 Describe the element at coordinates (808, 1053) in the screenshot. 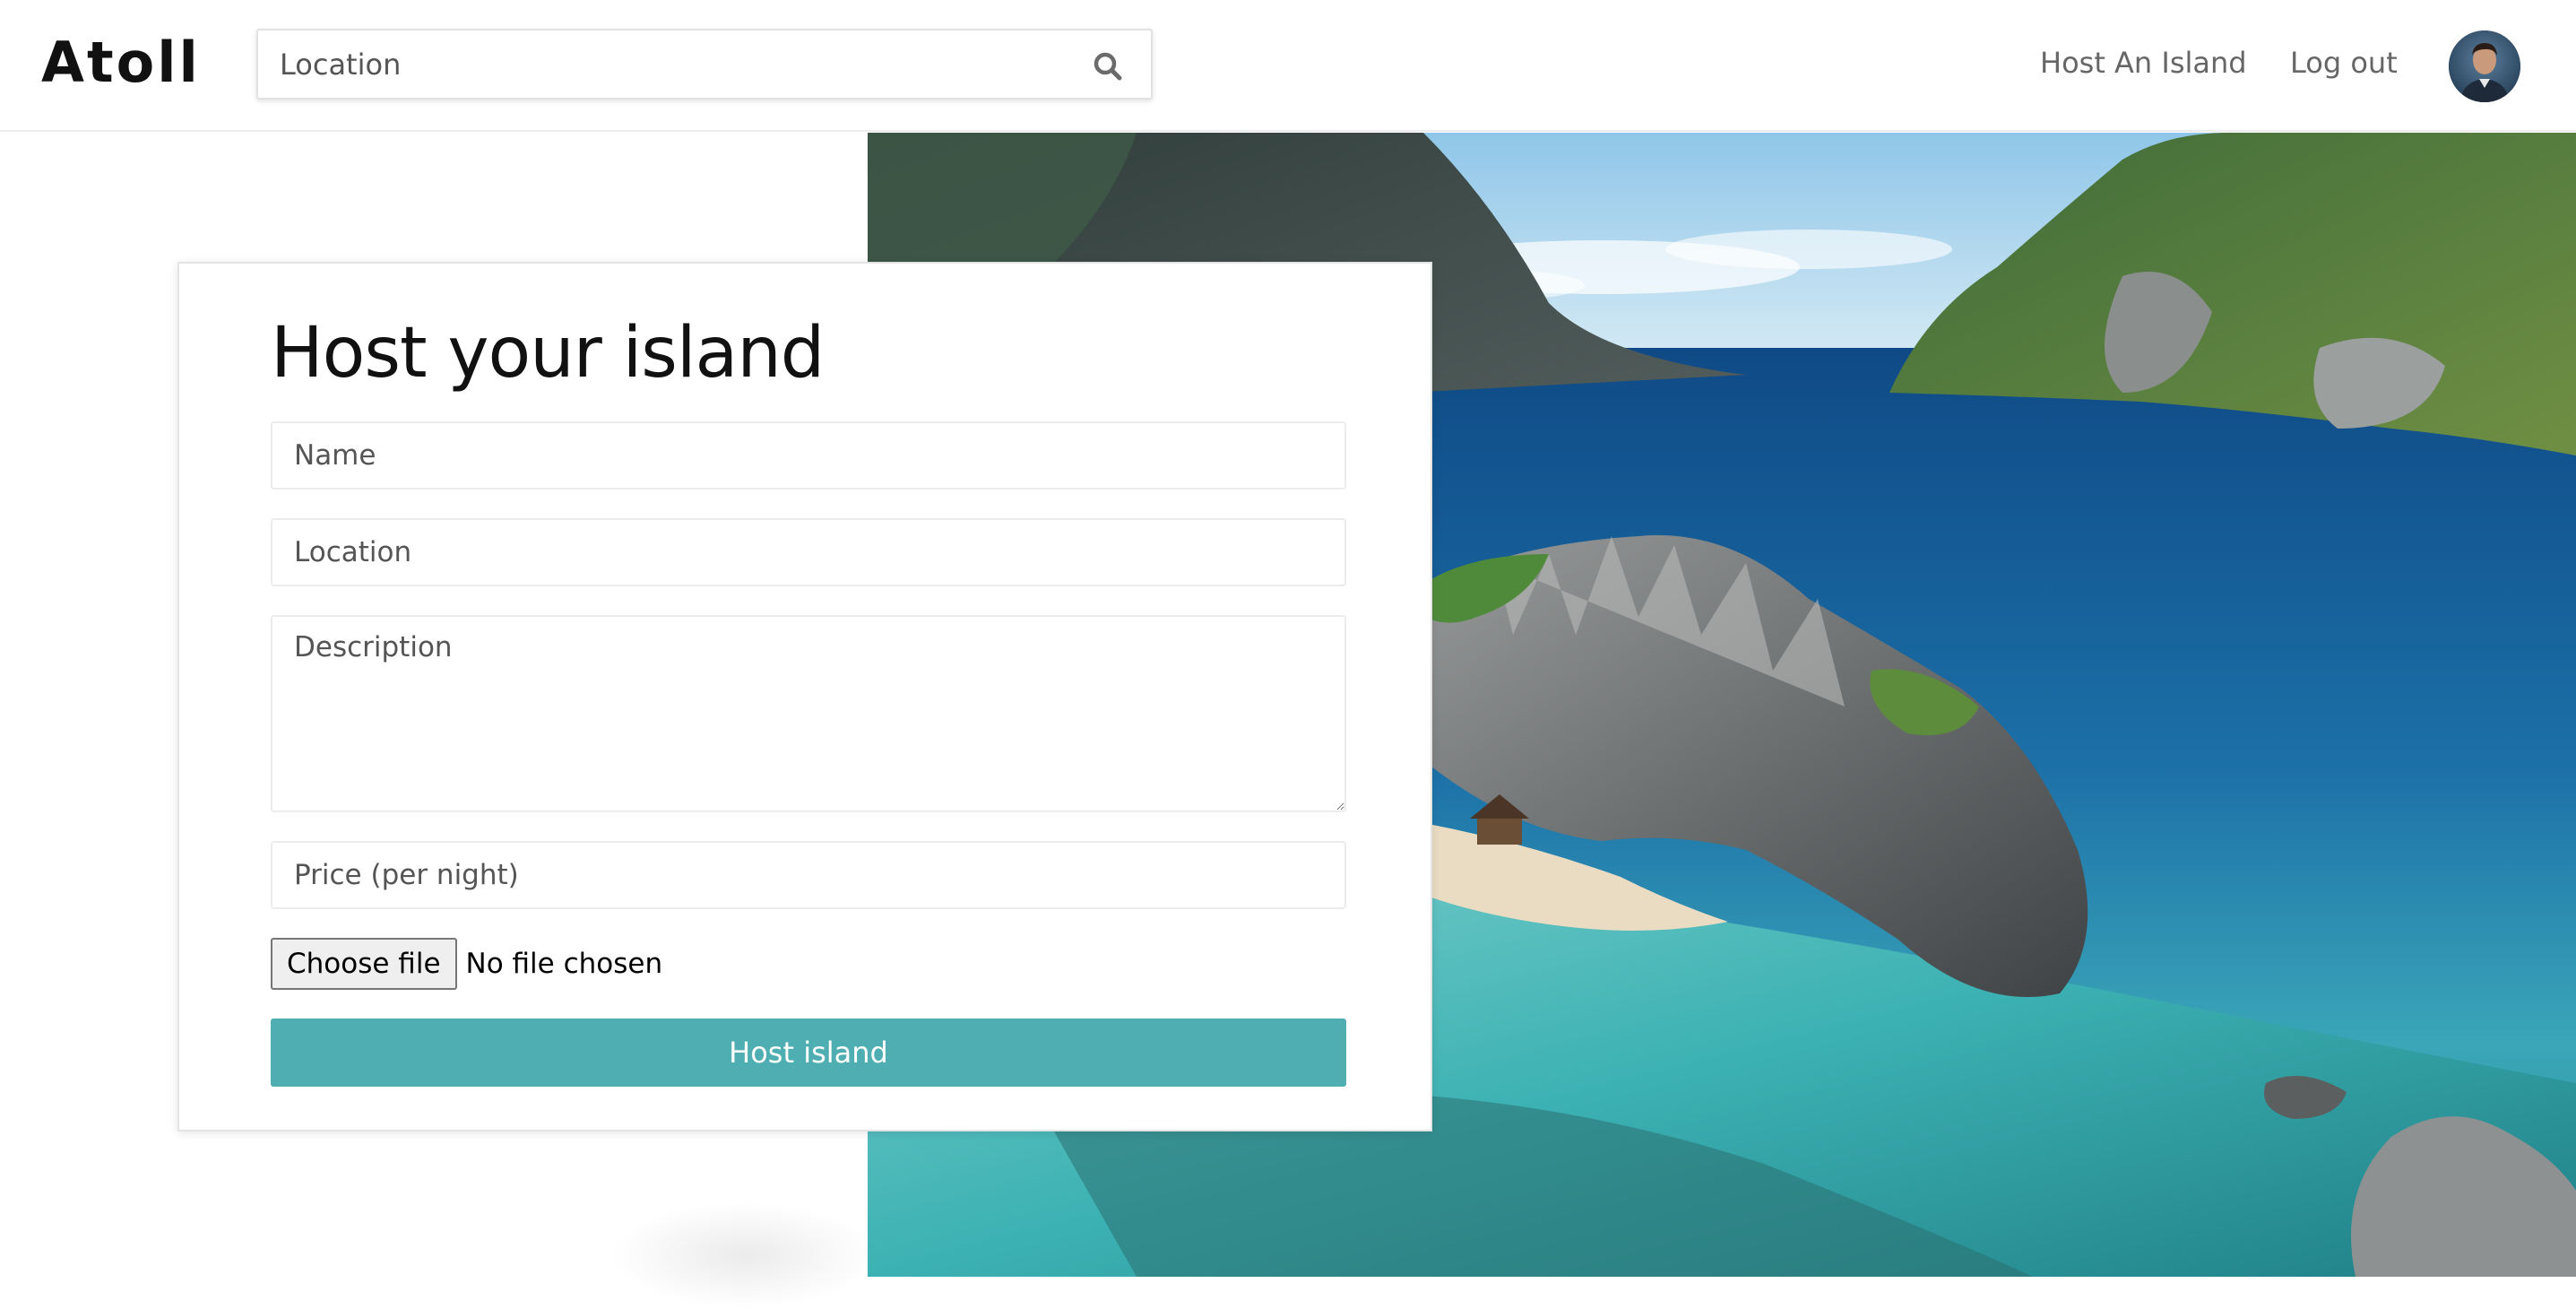

I see `host-island-submit-button: Host island` at that location.